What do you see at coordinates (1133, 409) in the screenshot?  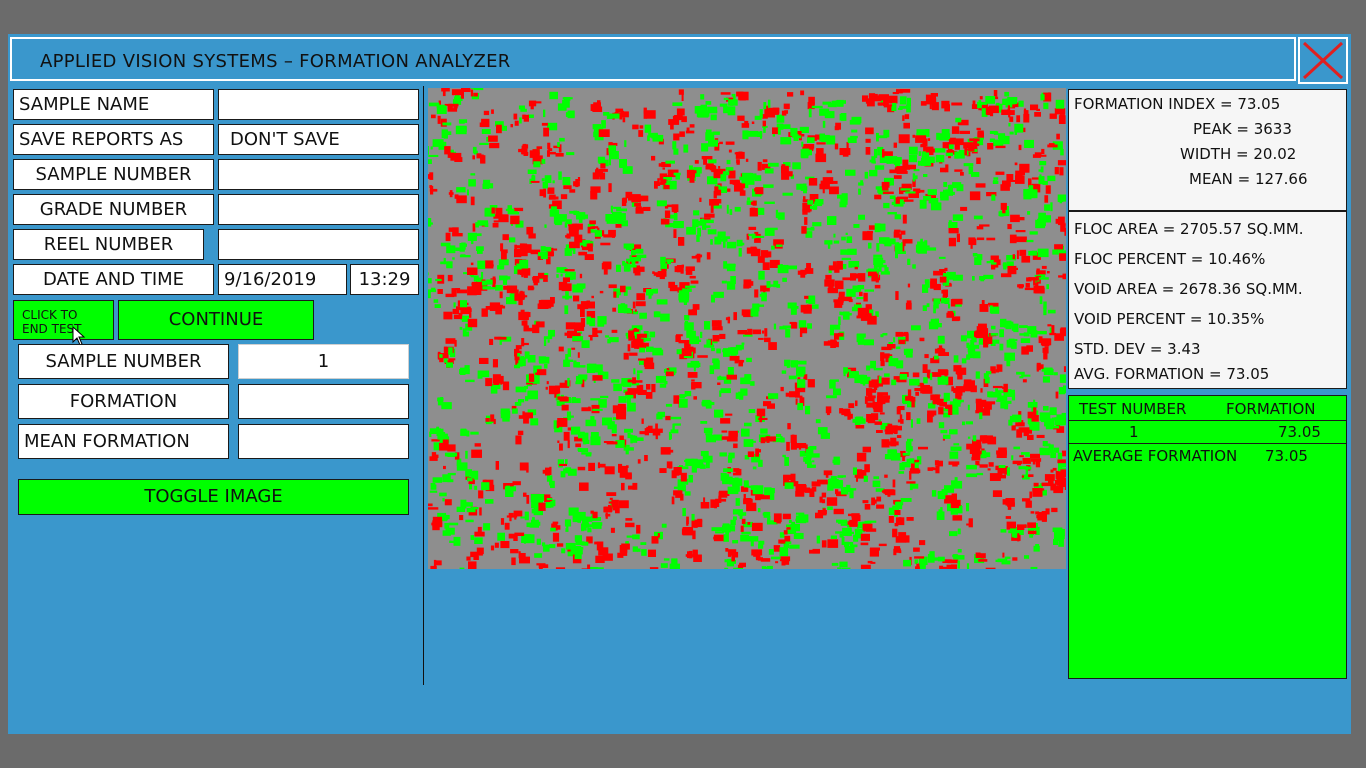 I see `col-header-test-number: TEST NUMBER` at bounding box center [1133, 409].